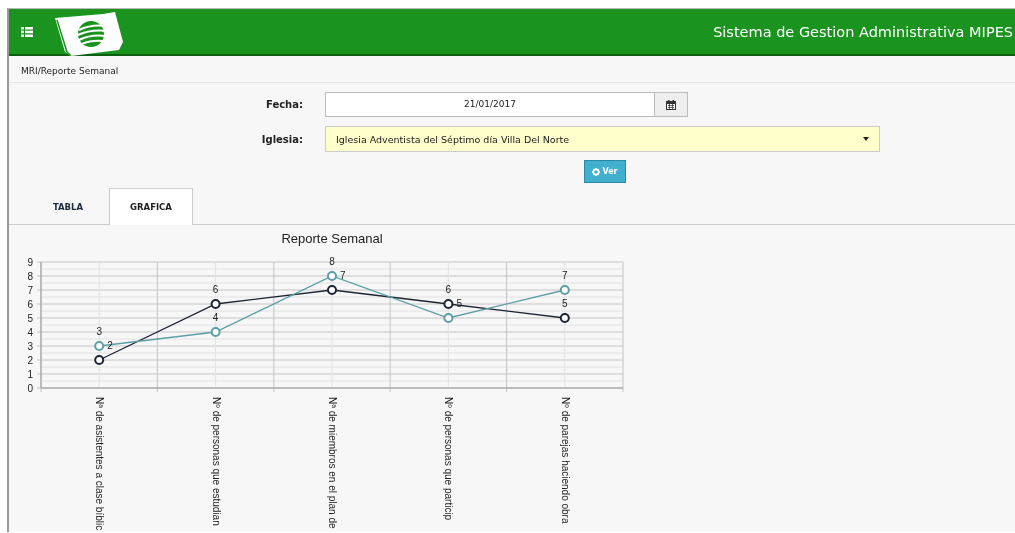 The image size is (1015, 533). What do you see at coordinates (68, 206) in the screenshot?
I see `tab: TABLA` at bounding box center [68, 206].